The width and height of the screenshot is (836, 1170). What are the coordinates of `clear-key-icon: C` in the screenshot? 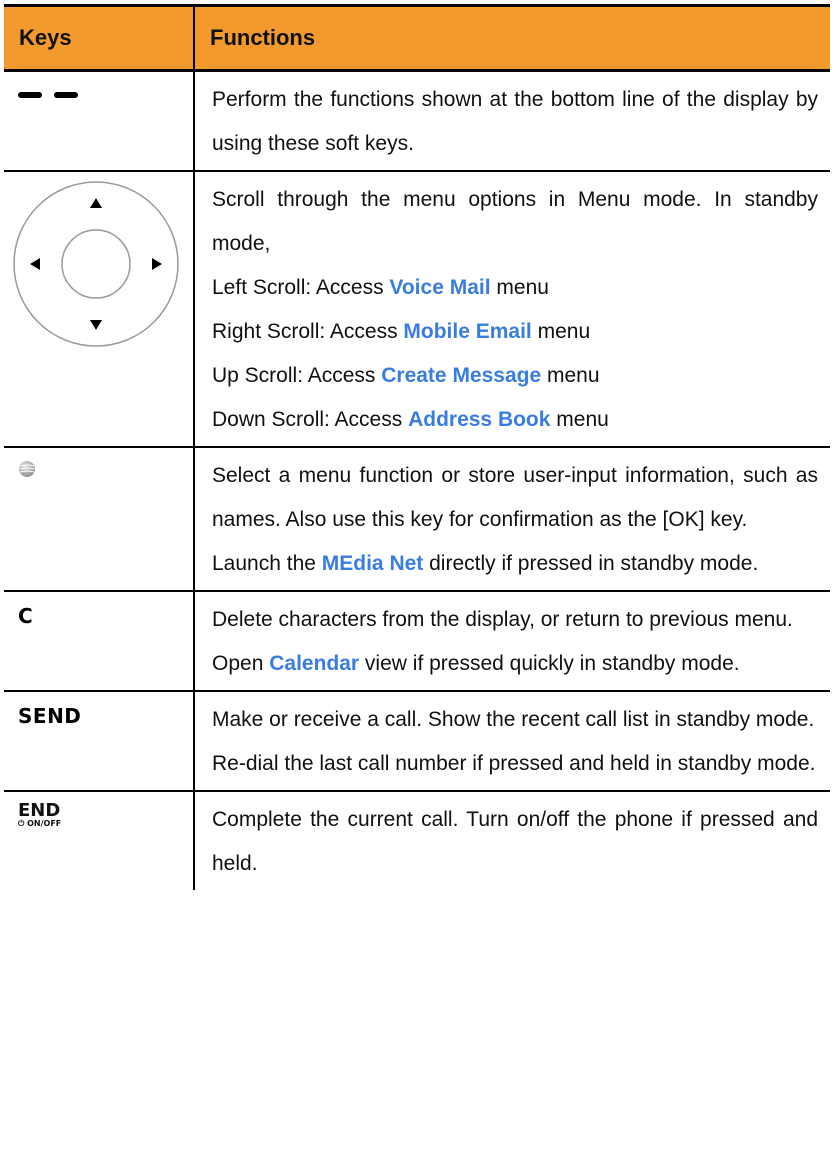 It's located at (26, 616).